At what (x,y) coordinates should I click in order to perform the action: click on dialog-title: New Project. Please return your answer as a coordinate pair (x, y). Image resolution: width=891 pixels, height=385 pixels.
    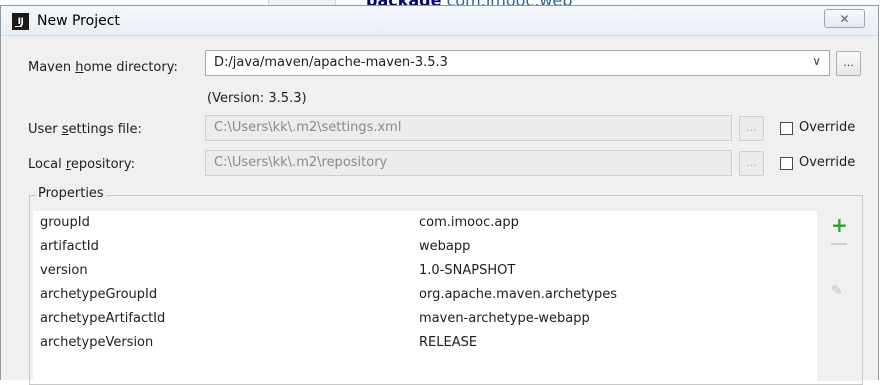
    Looking at the image, I should click on (78, 21).